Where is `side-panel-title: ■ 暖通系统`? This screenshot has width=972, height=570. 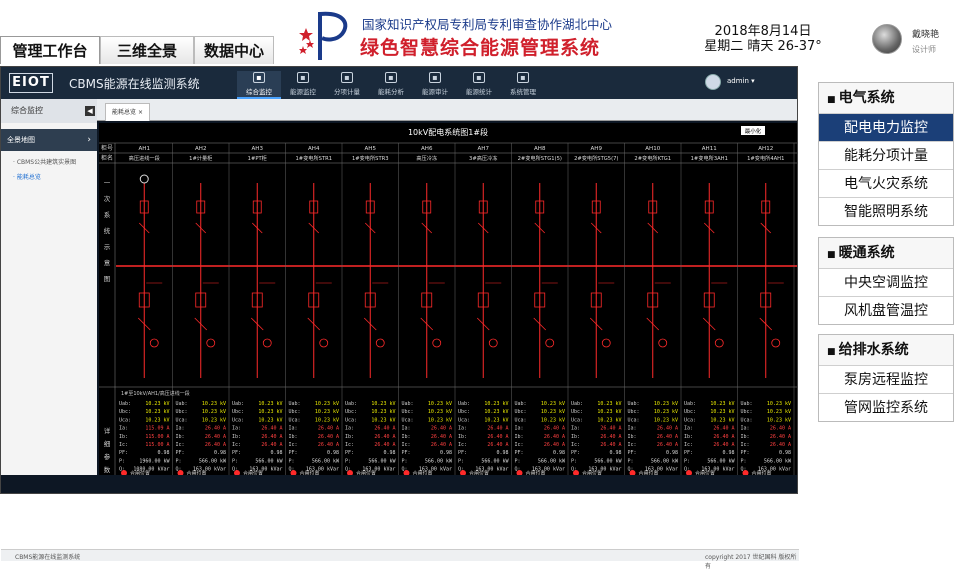 side-panel-title: ■ 暖通系统 is located at coordinates (886, 253).